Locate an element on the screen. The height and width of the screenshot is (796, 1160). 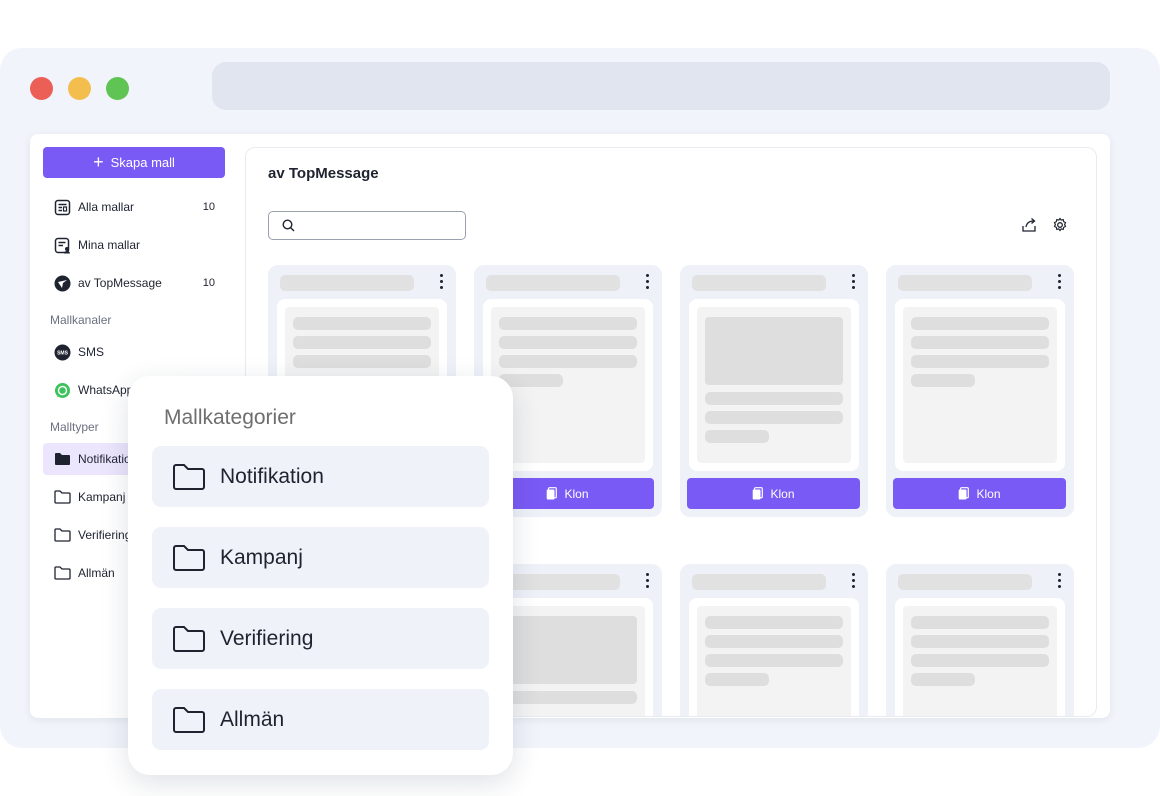
sidebar-item-label: Verifiering is located at coordinates (105, 535).